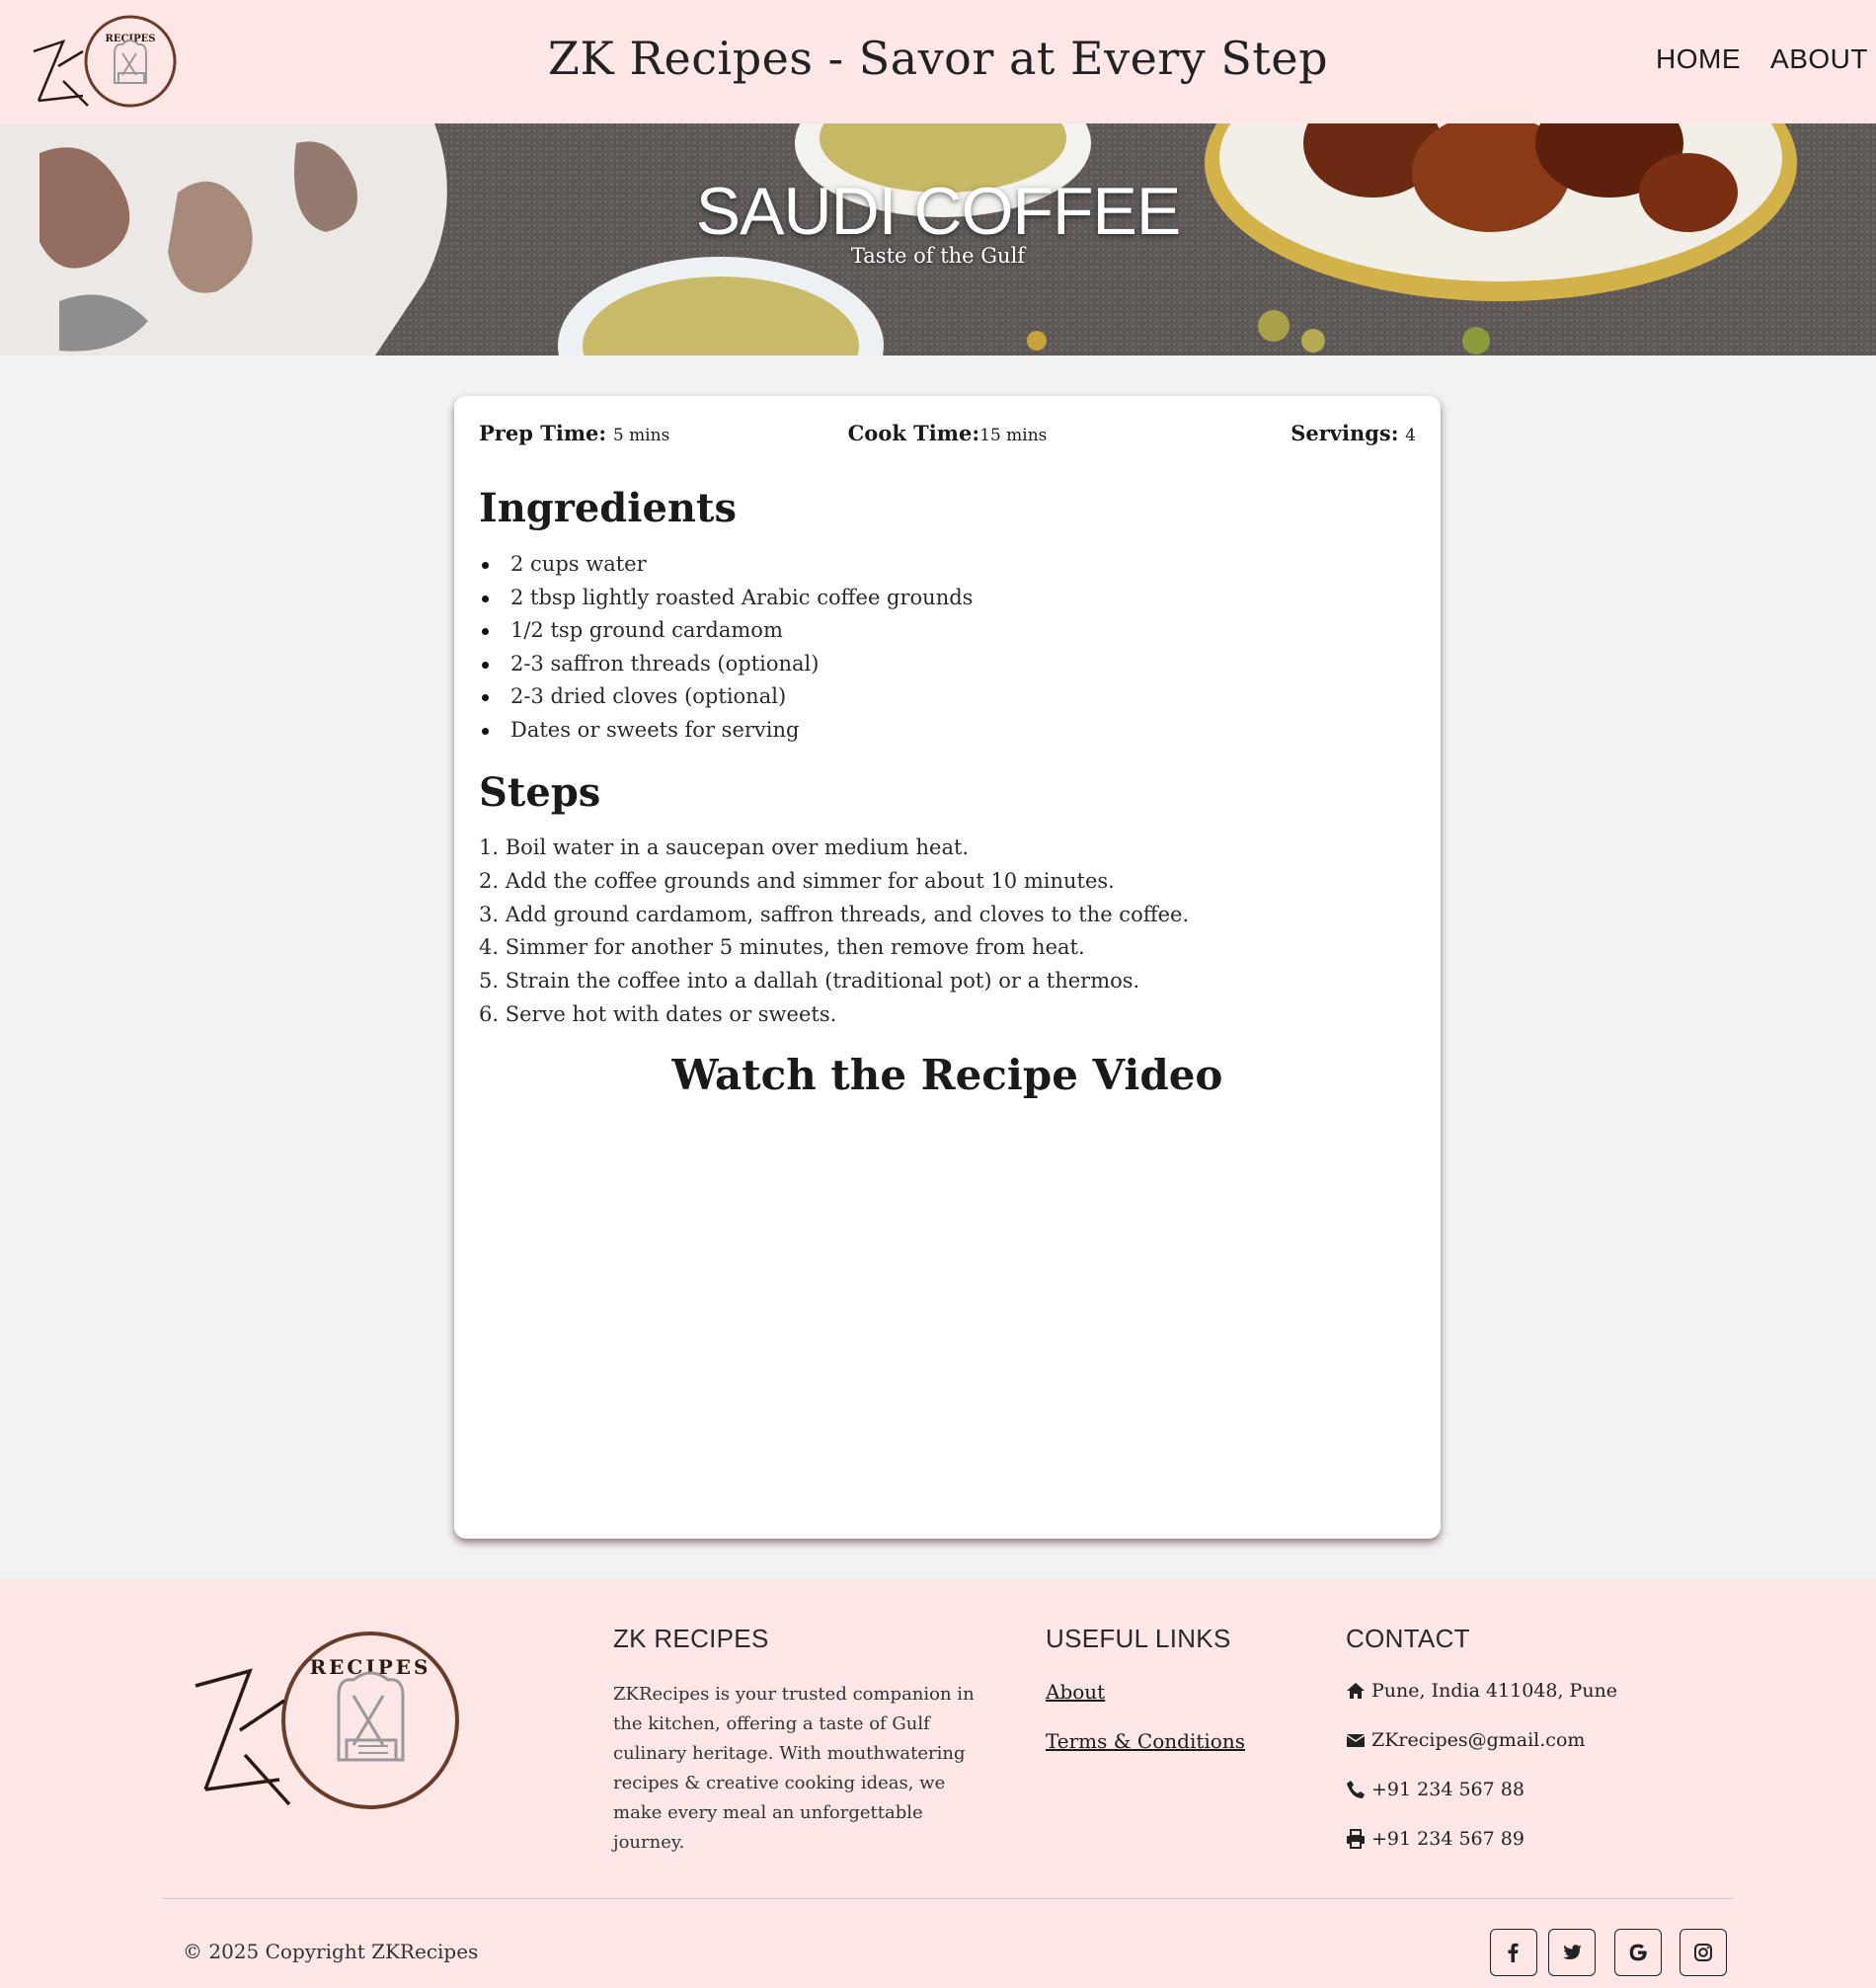  Describe the element at coordinates (608, 508) in the screenshot. I see `ingredients-heading: Ingredients` at that location.